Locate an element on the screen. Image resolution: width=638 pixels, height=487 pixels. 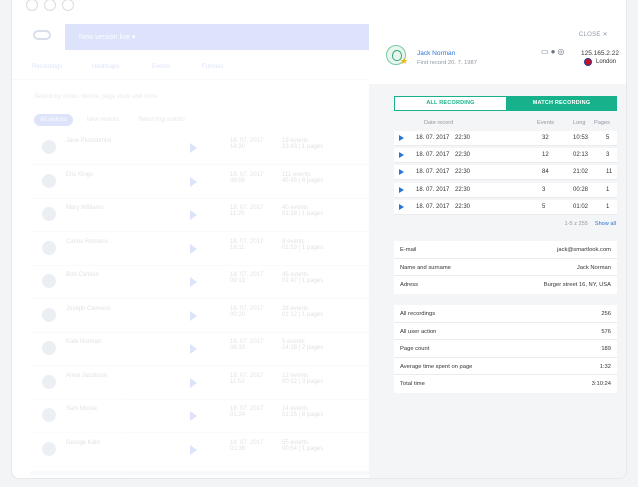
bg-scrollbar is located at coordinates (199, 473).